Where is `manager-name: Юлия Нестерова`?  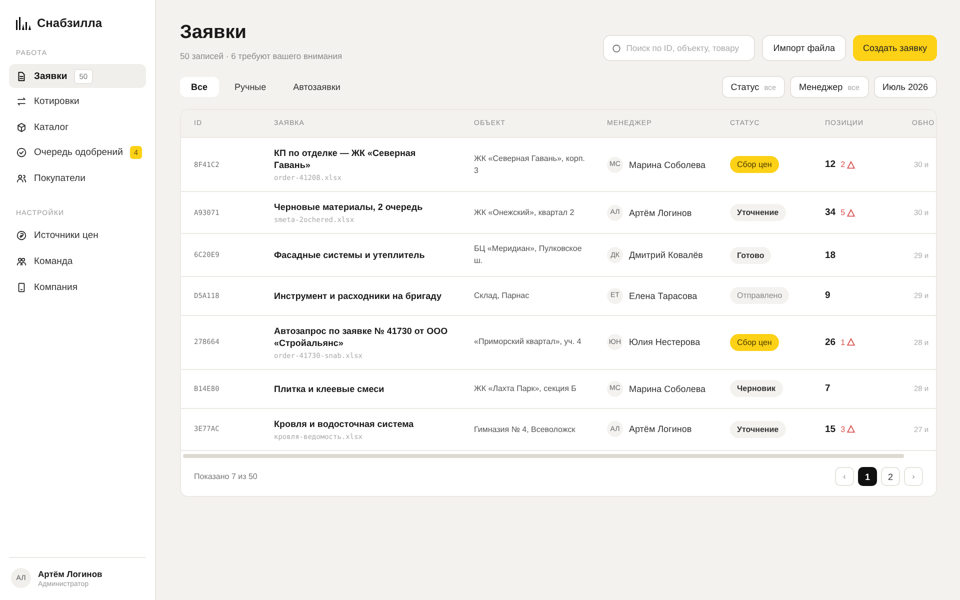
manager-name: Юлия Нестерова is located at coordinates (664, 342).